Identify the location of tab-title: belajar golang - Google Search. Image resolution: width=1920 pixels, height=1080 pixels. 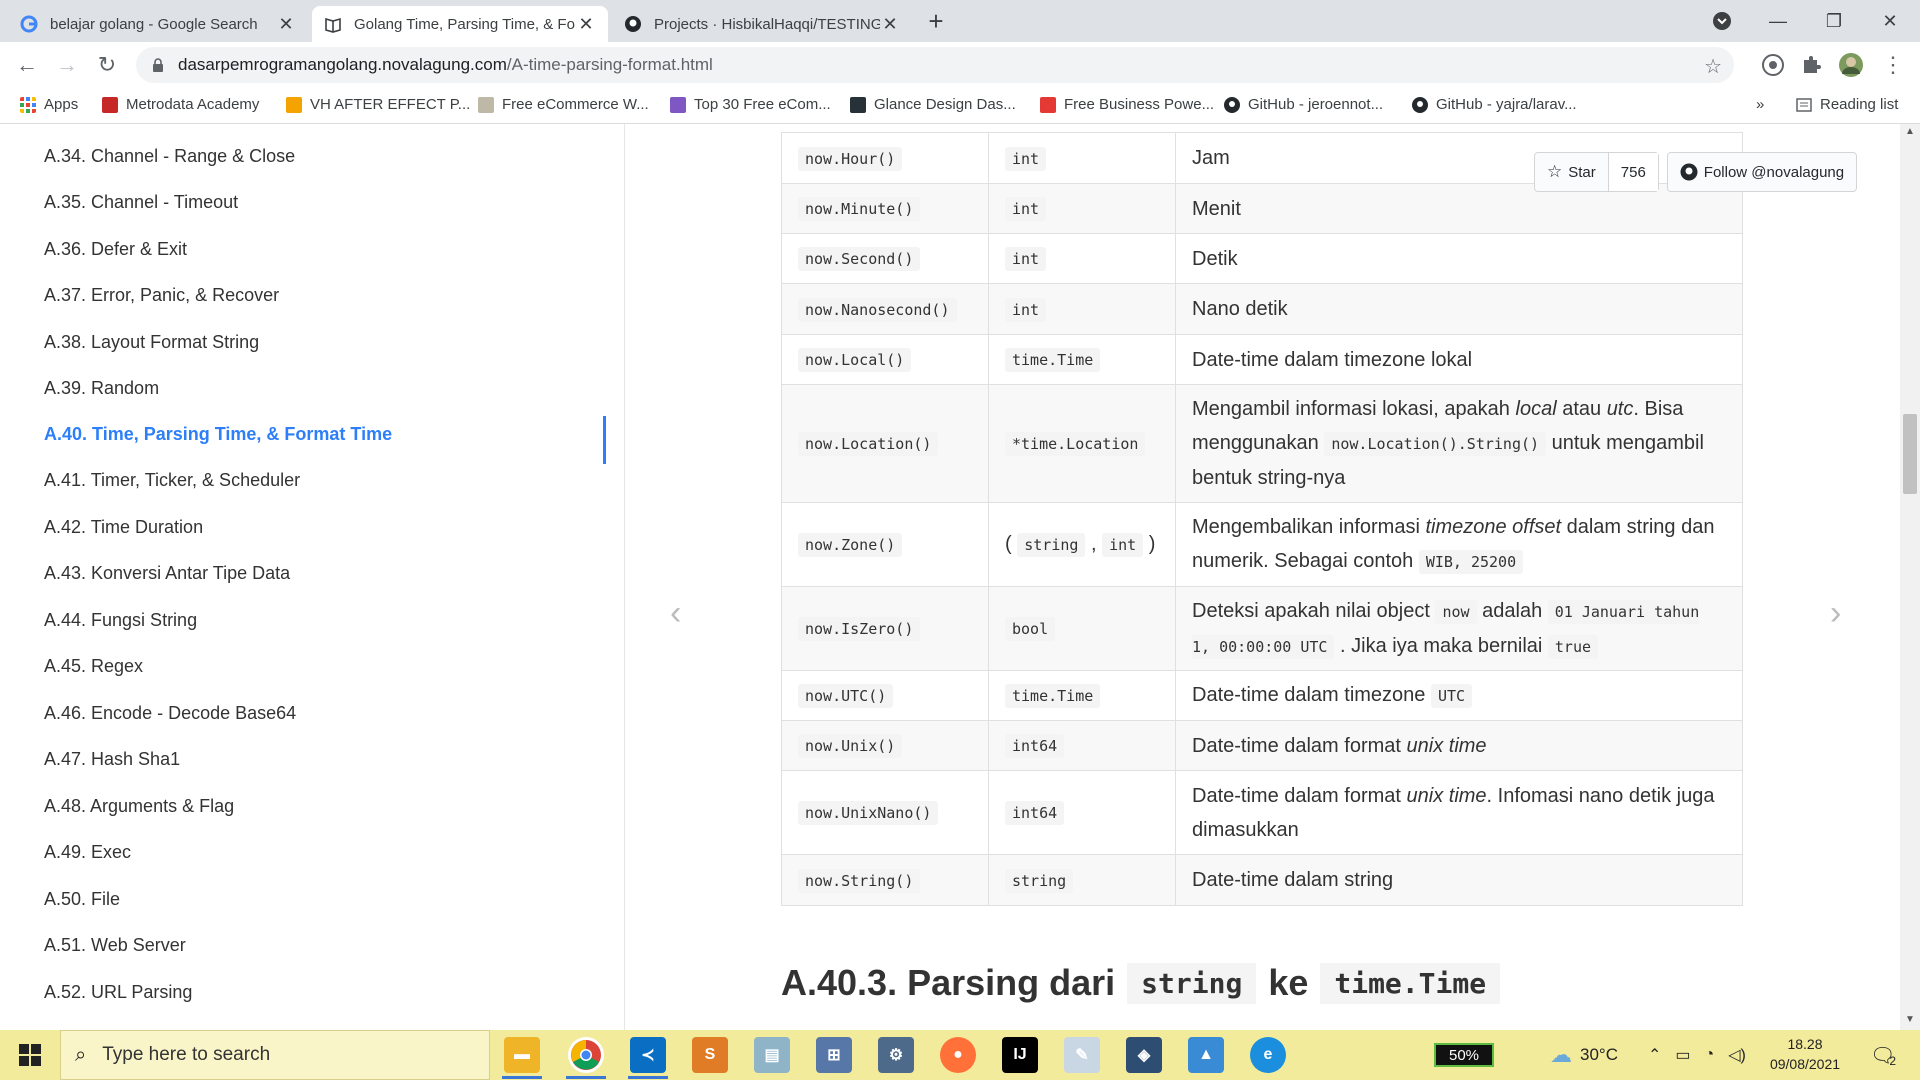
(154, 24).